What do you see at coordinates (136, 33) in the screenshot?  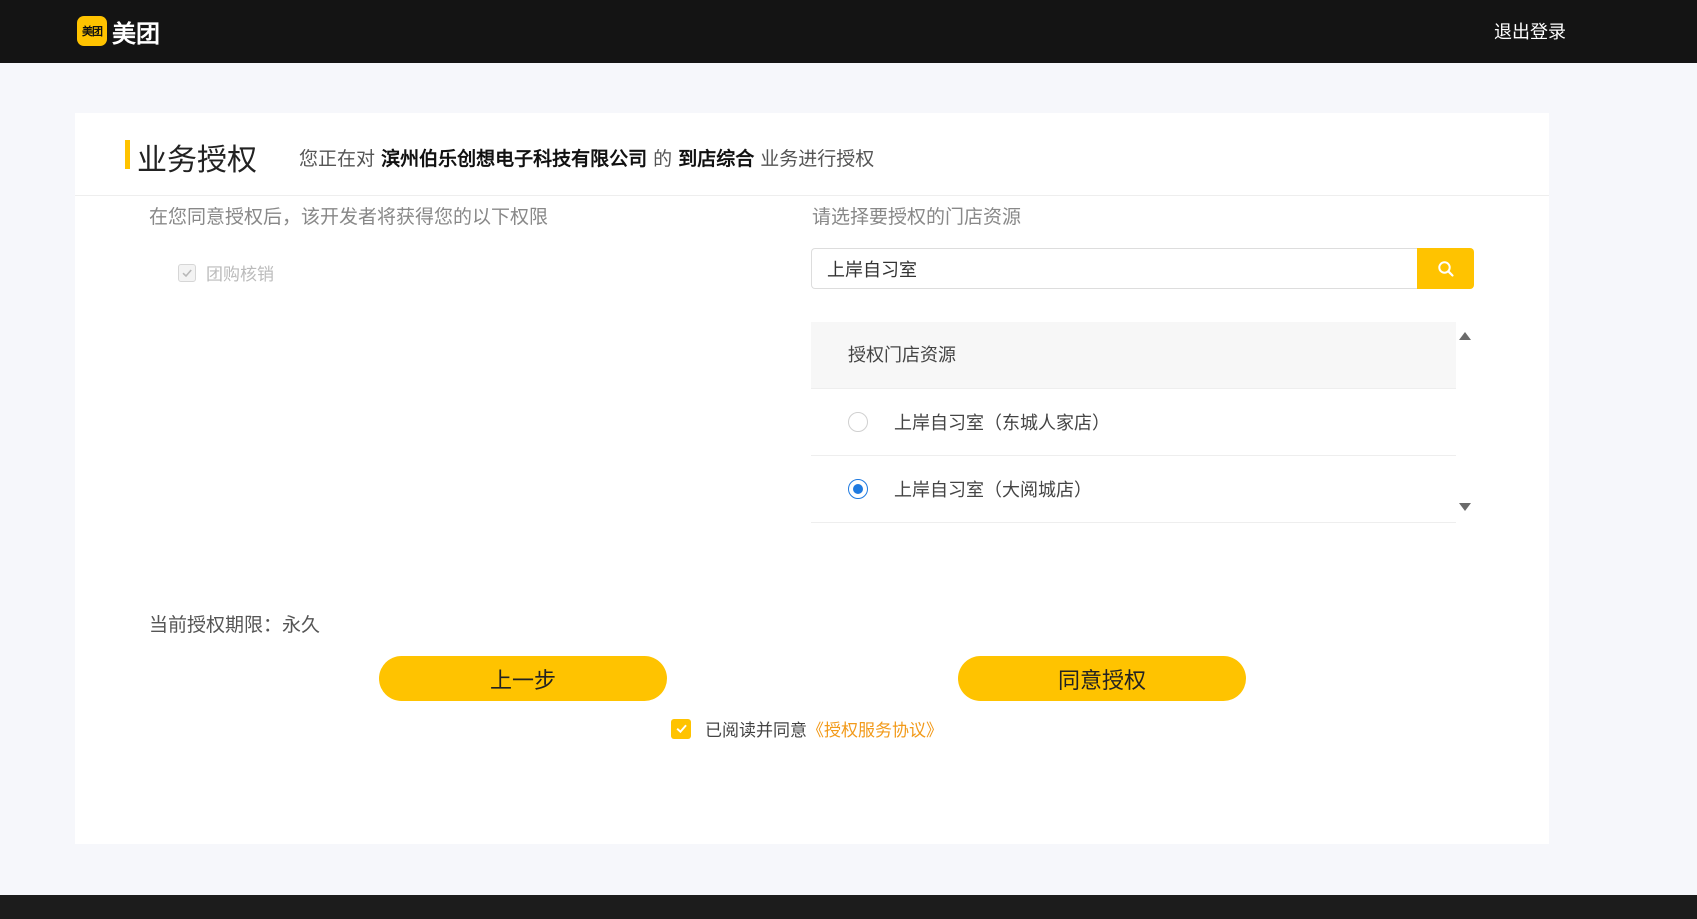 I see `logo-text: 美团` at bounding box center [136, 33].